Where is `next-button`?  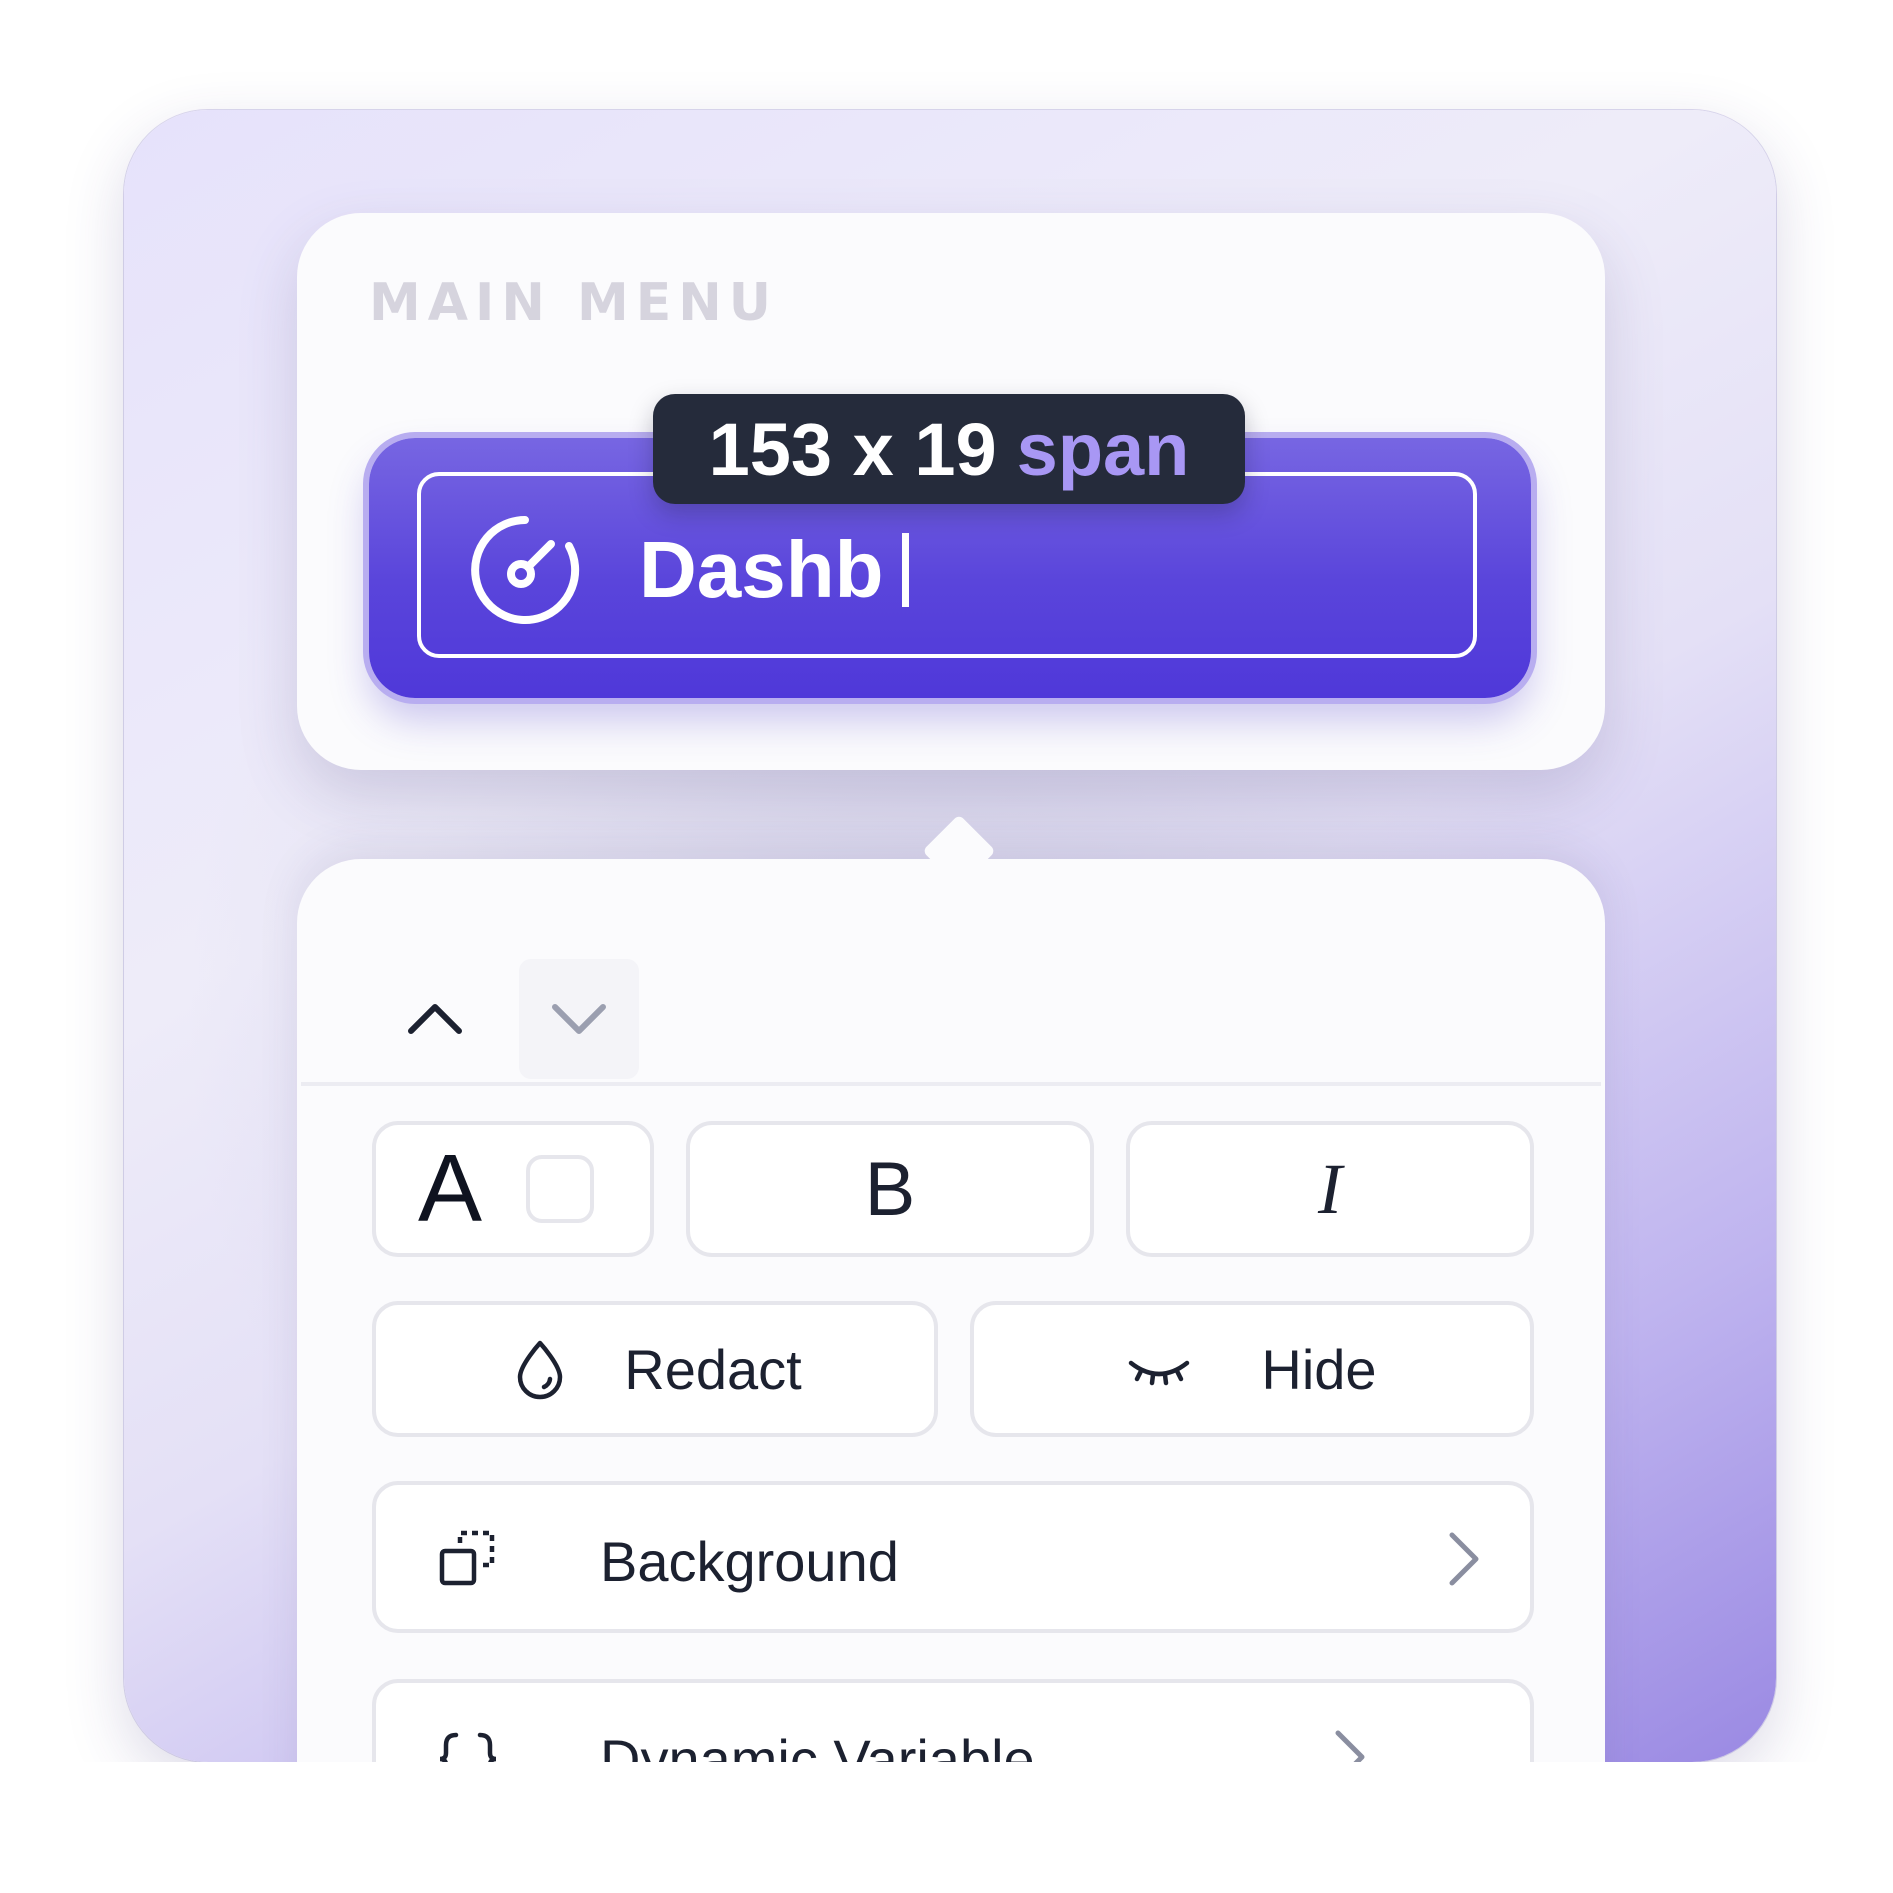
next-button is located at coordinates (579, 1019).